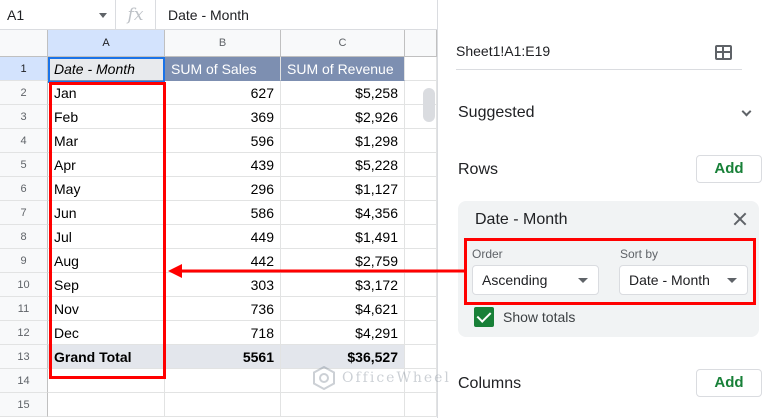 The height and width of the screenshot is (418, 766). What do you see at coordinates (343, 165) in the screenshot?
I see `revenue-cell: $5,228` at bounding box center [343, 165].